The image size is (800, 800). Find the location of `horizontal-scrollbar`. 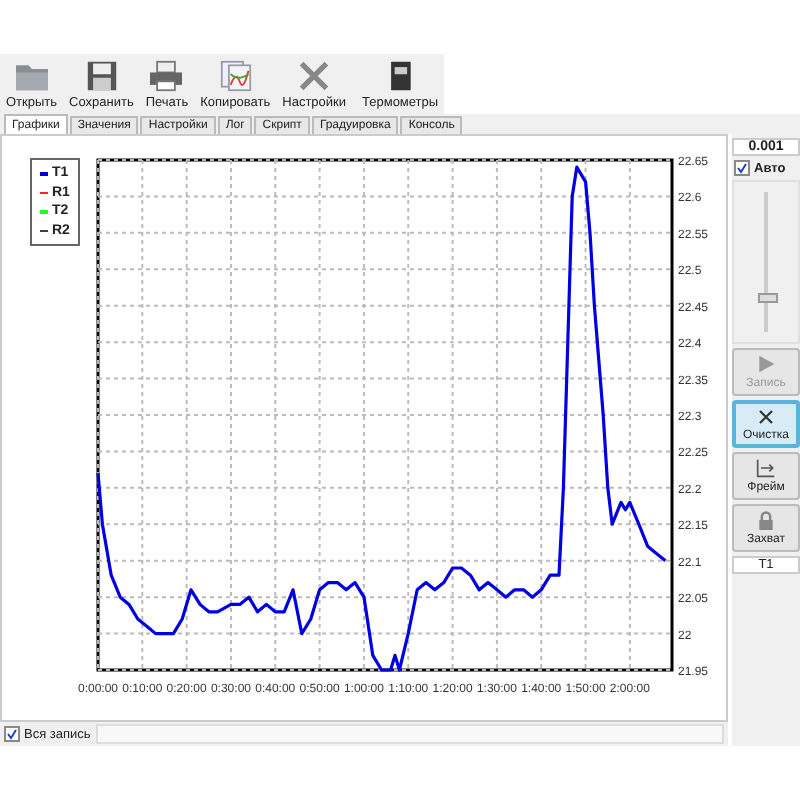

horizontal-scrollbar is located at coordinates (410, 734).